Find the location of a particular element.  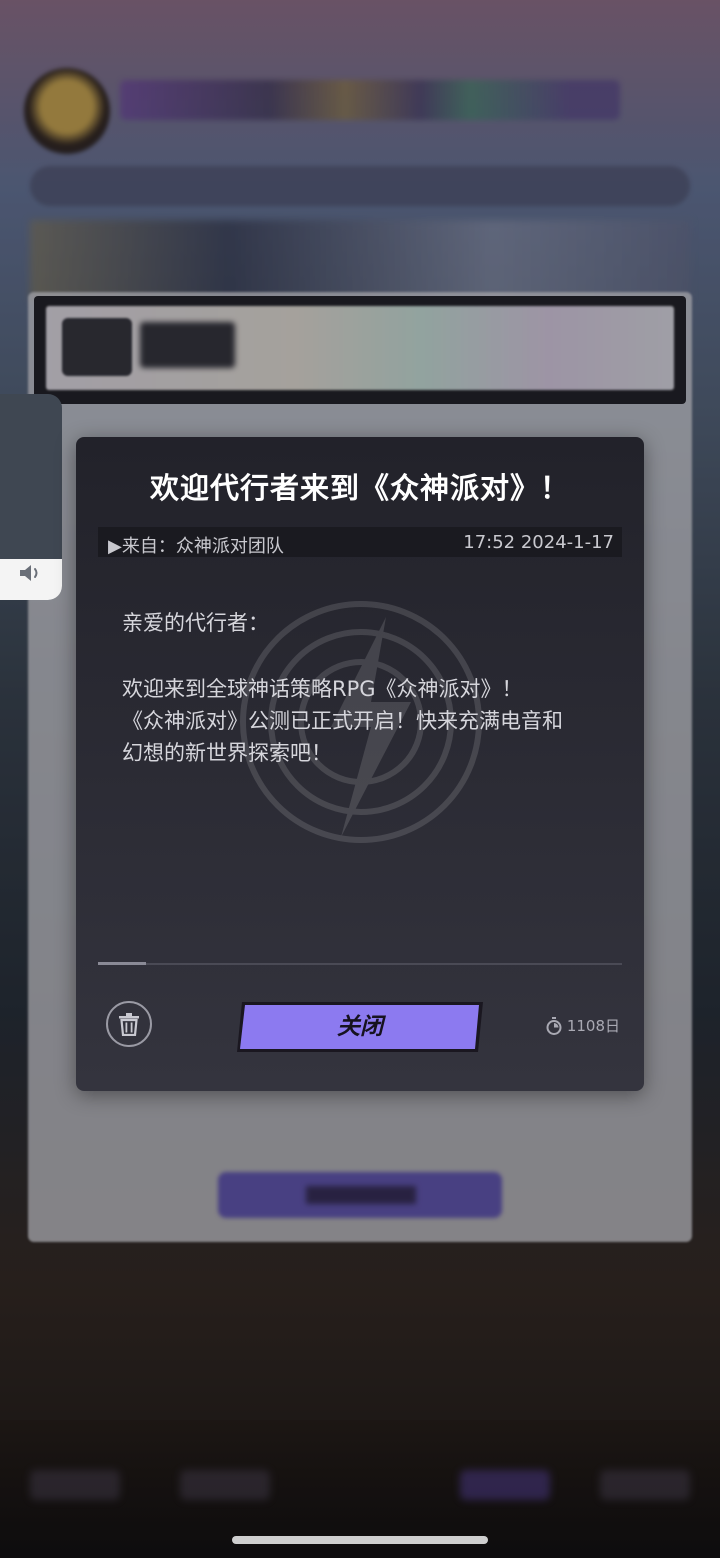

mail-body-line: 欢迎来到全球神话策略RPG《众神派对》！ is located at coordinates (322, 689).